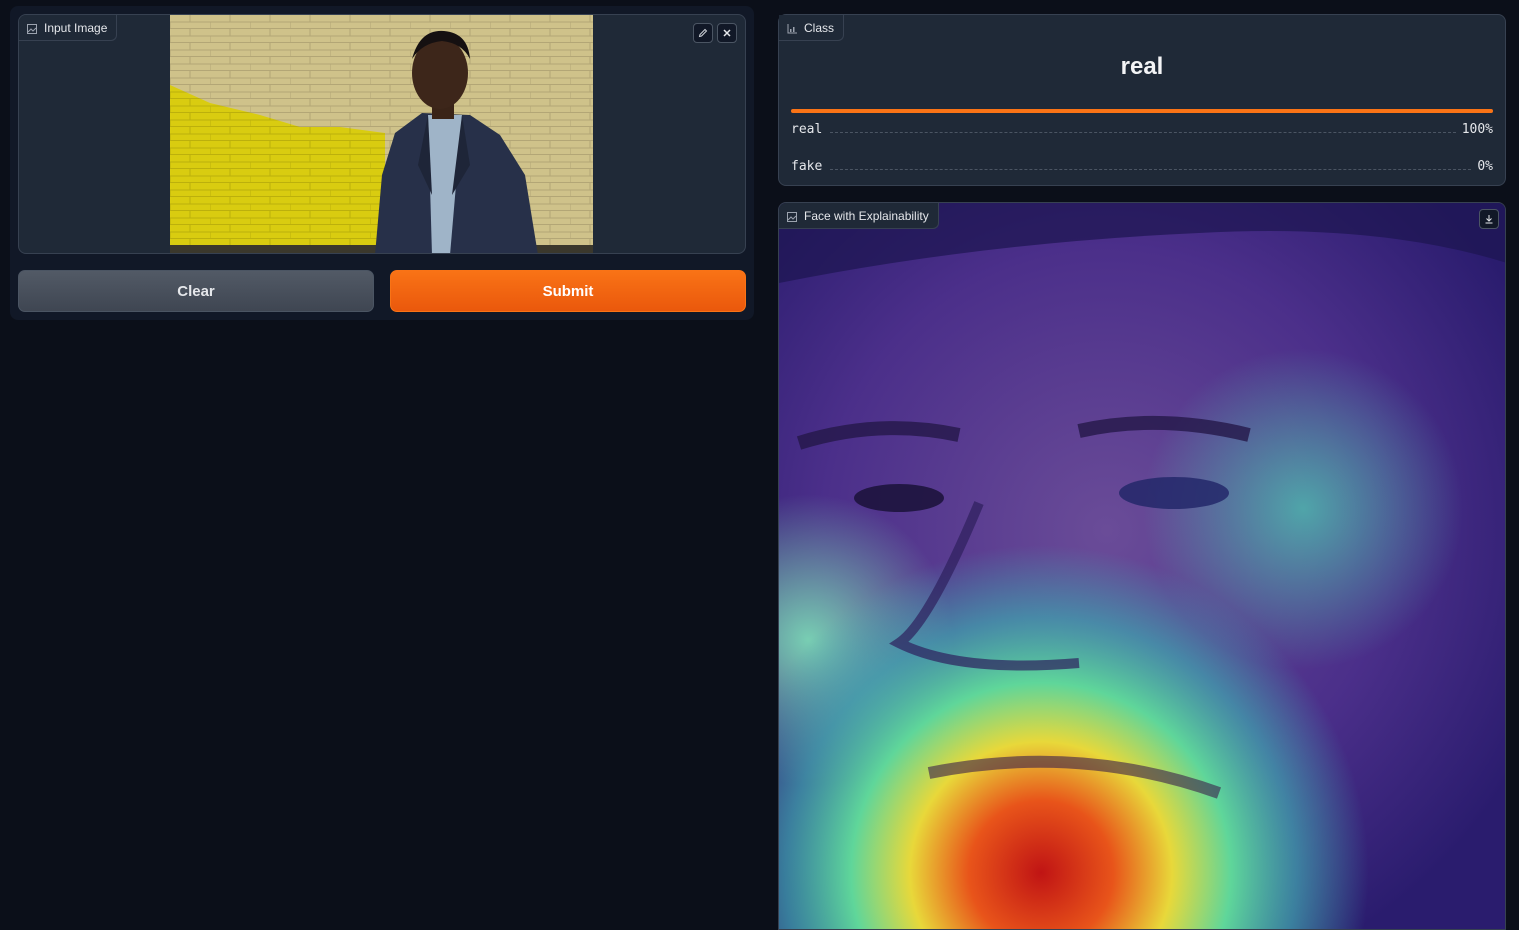 The height and width of the screenshot is (930, 1519). I want to click on confidence-value: 0%, so click(1485, 166).